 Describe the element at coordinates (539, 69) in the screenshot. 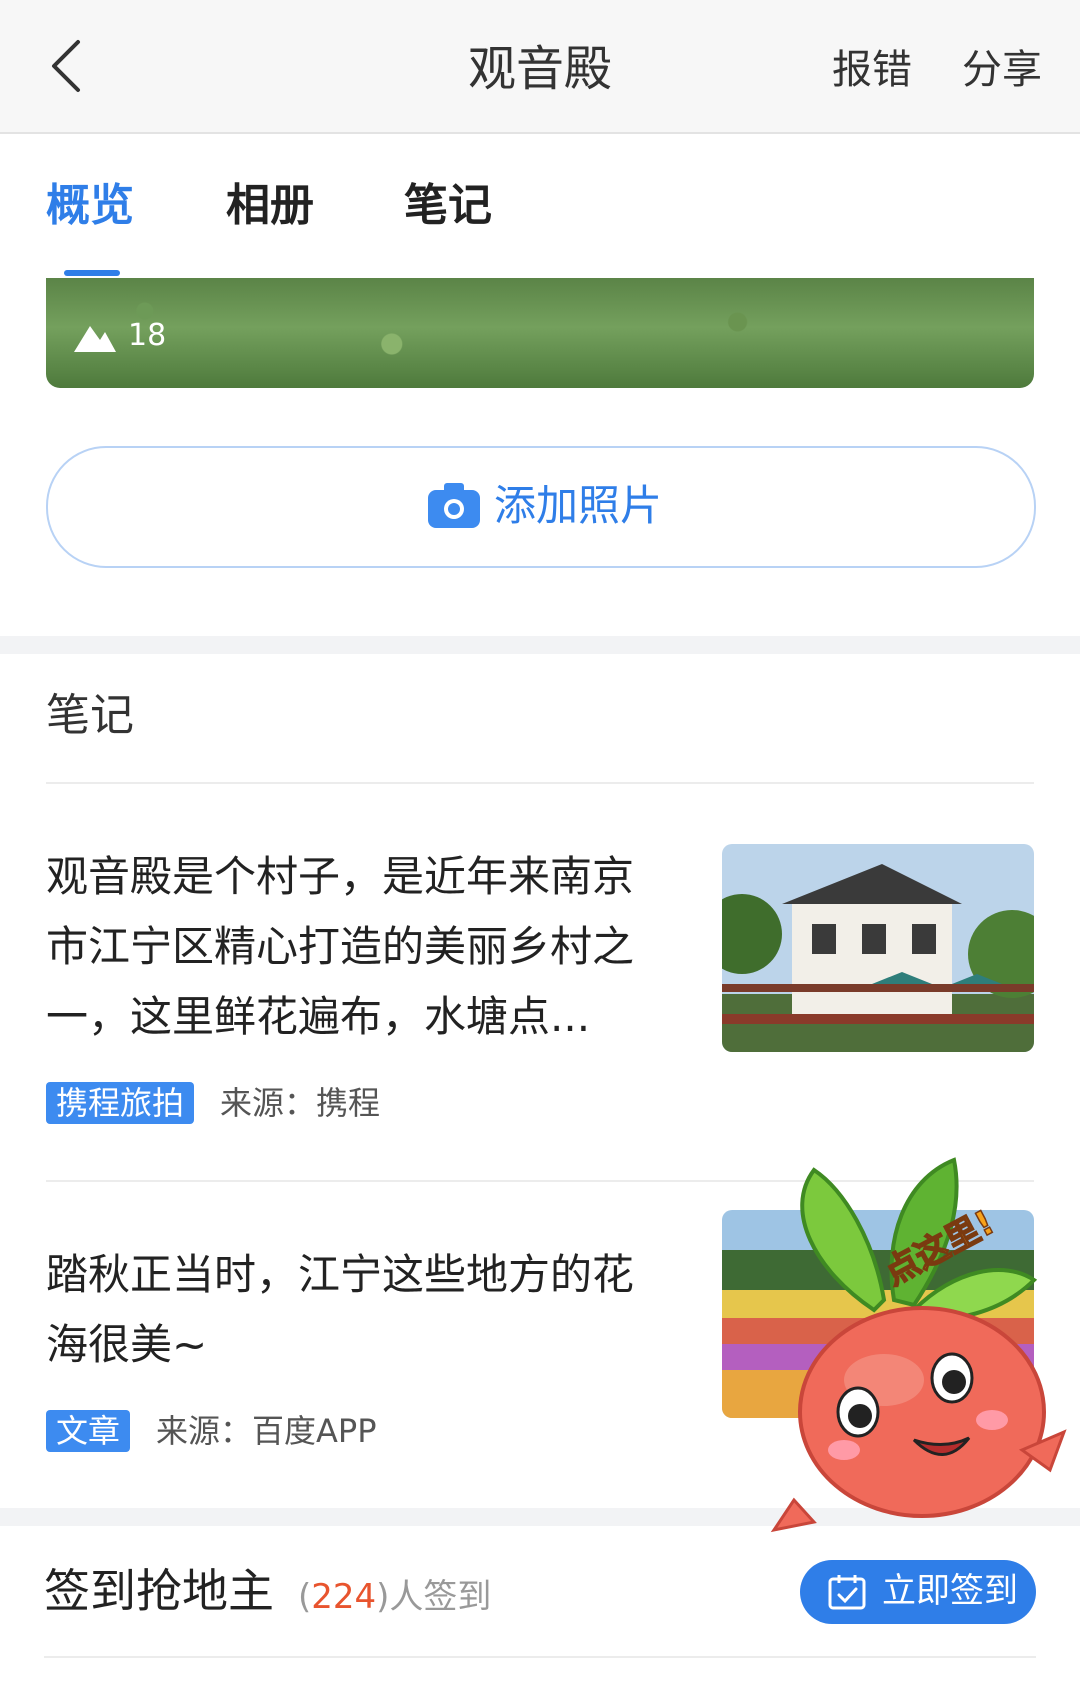

I see `page-title: 观音殿` at that location.